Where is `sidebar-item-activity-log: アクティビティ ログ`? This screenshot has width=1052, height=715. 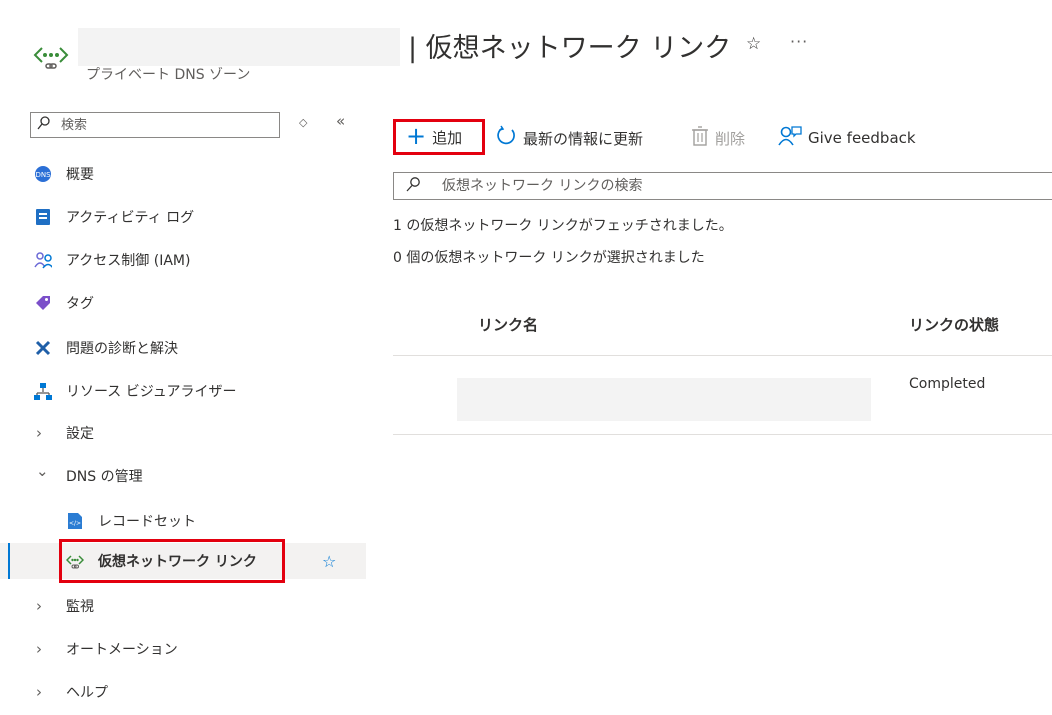
sidebar-item-activity-log: アクティビティ ログ is located at coordinates (183, 217).